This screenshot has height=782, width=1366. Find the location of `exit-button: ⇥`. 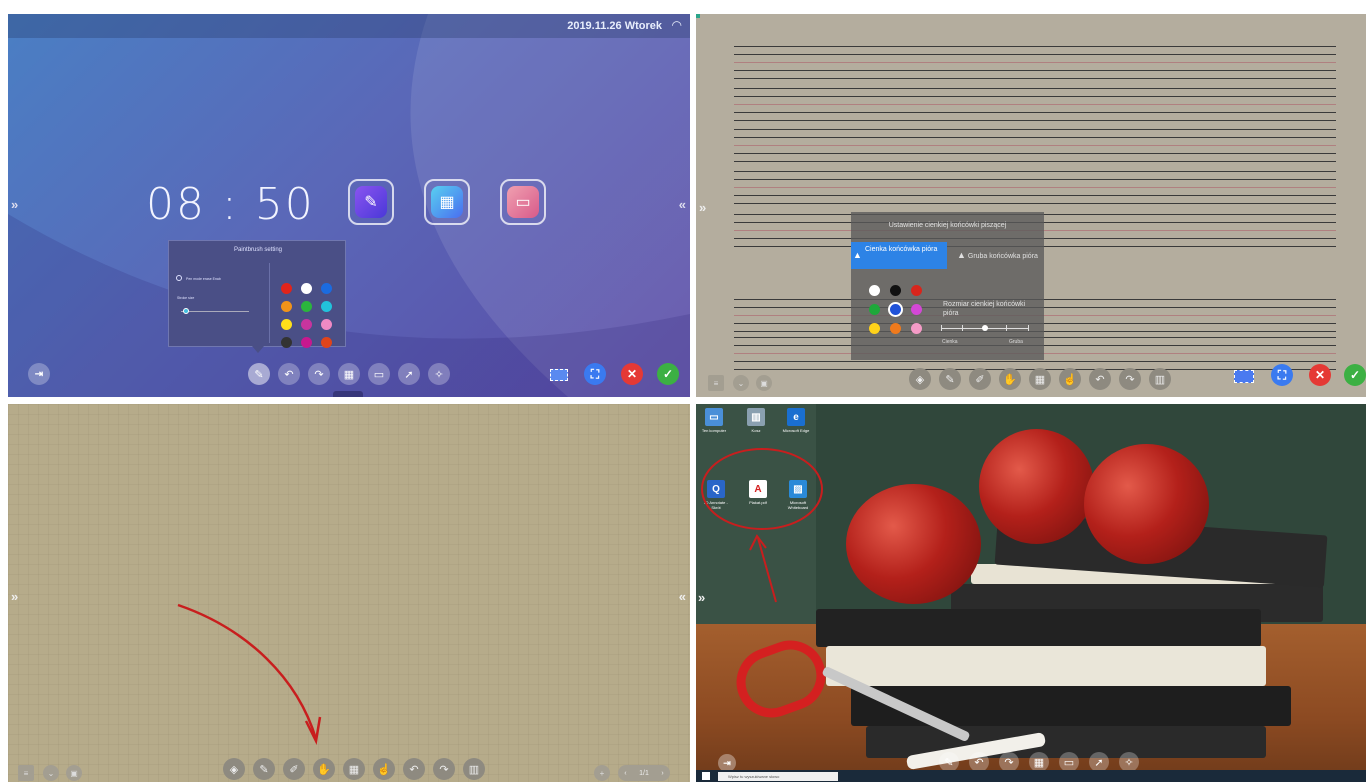

exit-button: ⇥ is located at coordinates (39, 374).